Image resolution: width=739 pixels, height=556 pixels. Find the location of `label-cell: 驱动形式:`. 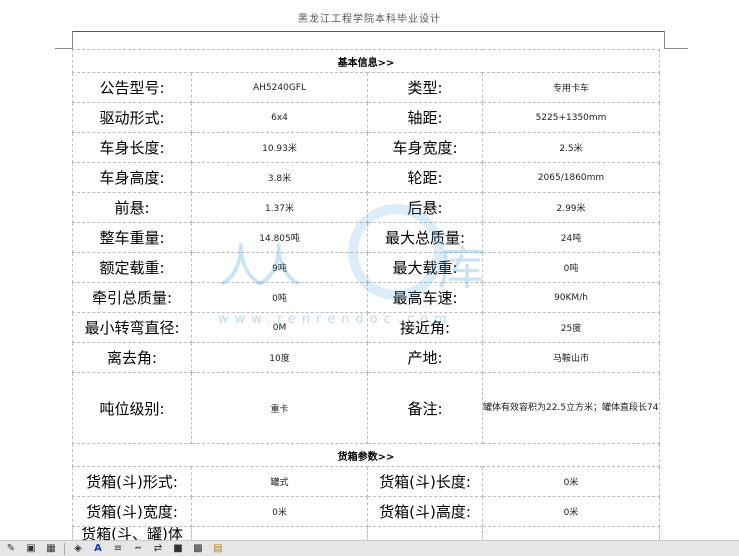

label-cell: 驱动形式: is located at coordinates (132, 117).